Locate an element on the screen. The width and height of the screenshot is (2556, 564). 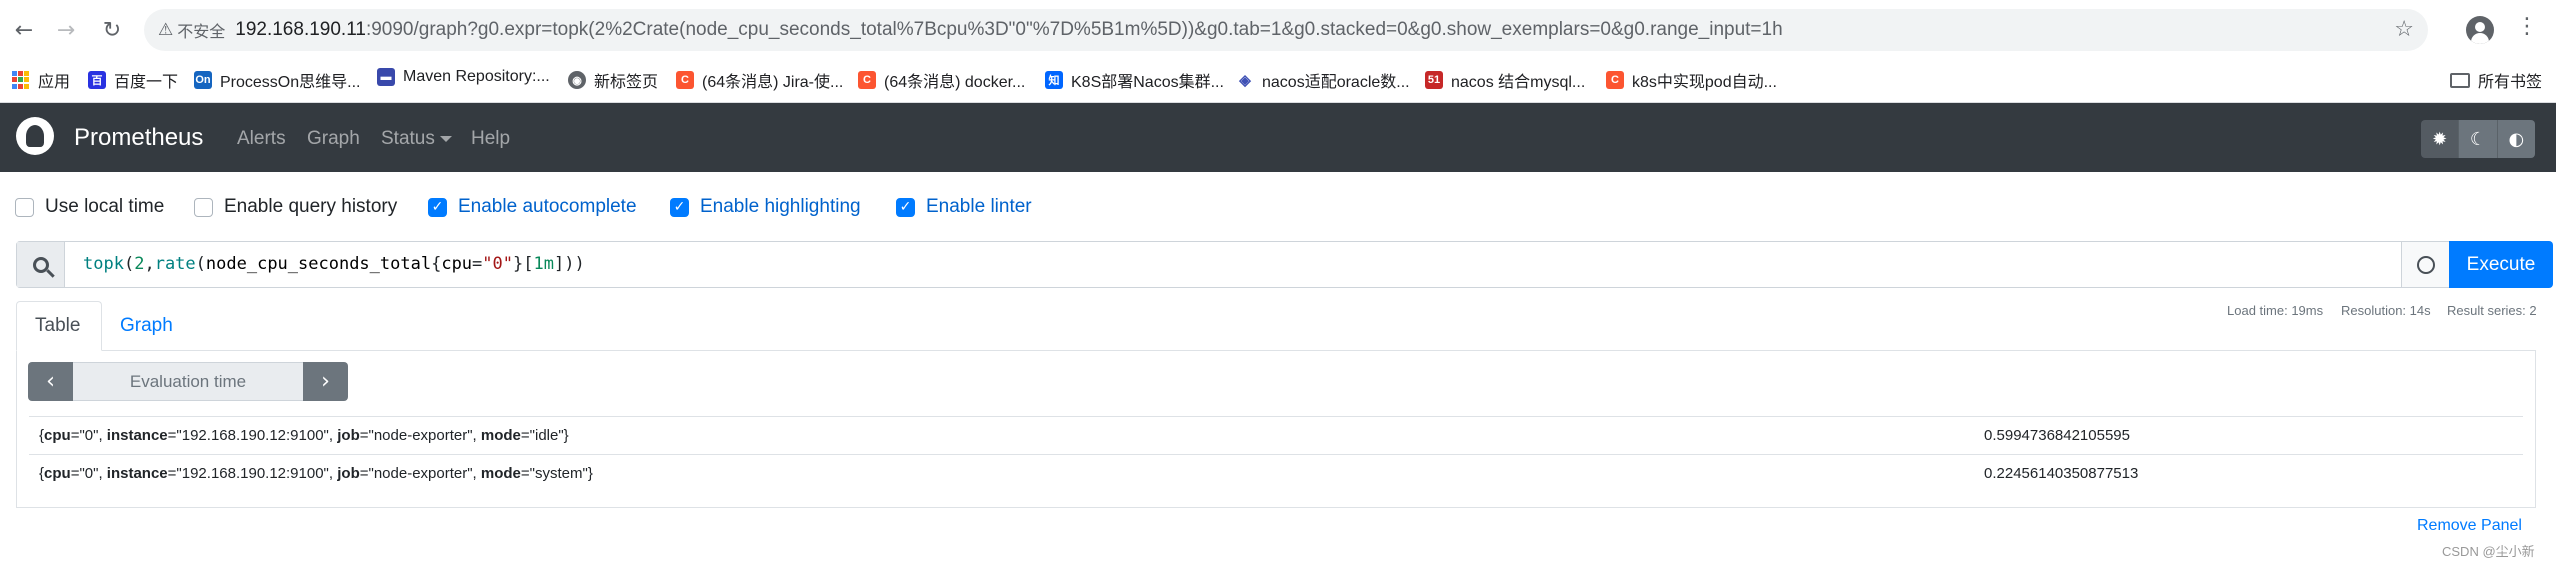
moon-icon: ☾ is located at coordinates (2478, 139).